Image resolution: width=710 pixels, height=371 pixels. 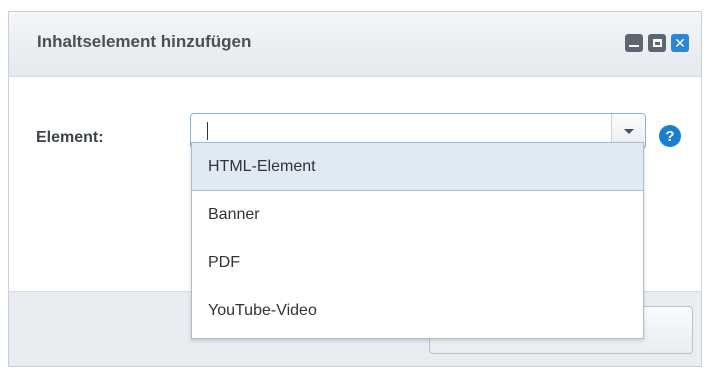 What do you see at coordinates (70, 137) in the screenshot?
I see `element-label: Element:` at bounding box center [70, 137].